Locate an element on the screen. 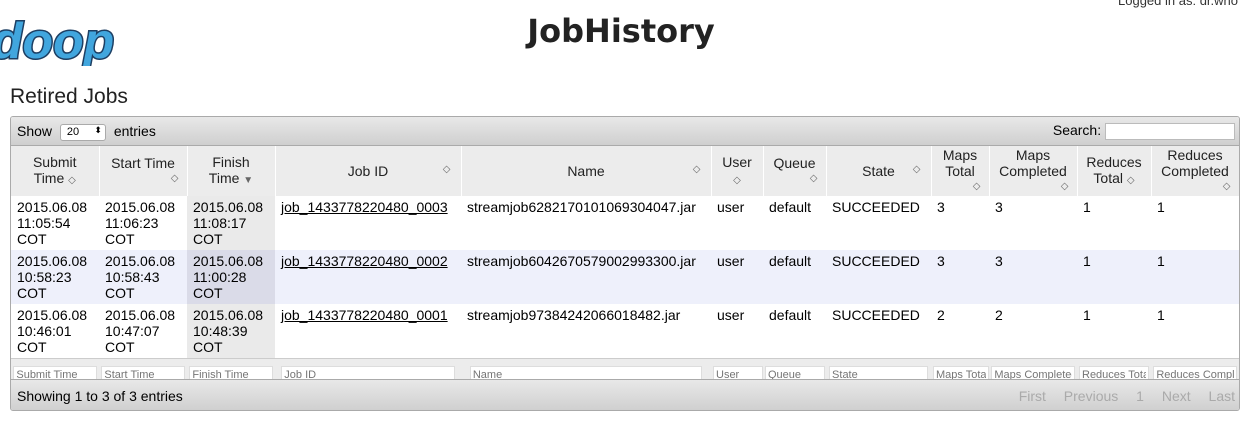 The image size is (1242, 424). column-header-user: User ◇ is located at coordinates (737, 171).